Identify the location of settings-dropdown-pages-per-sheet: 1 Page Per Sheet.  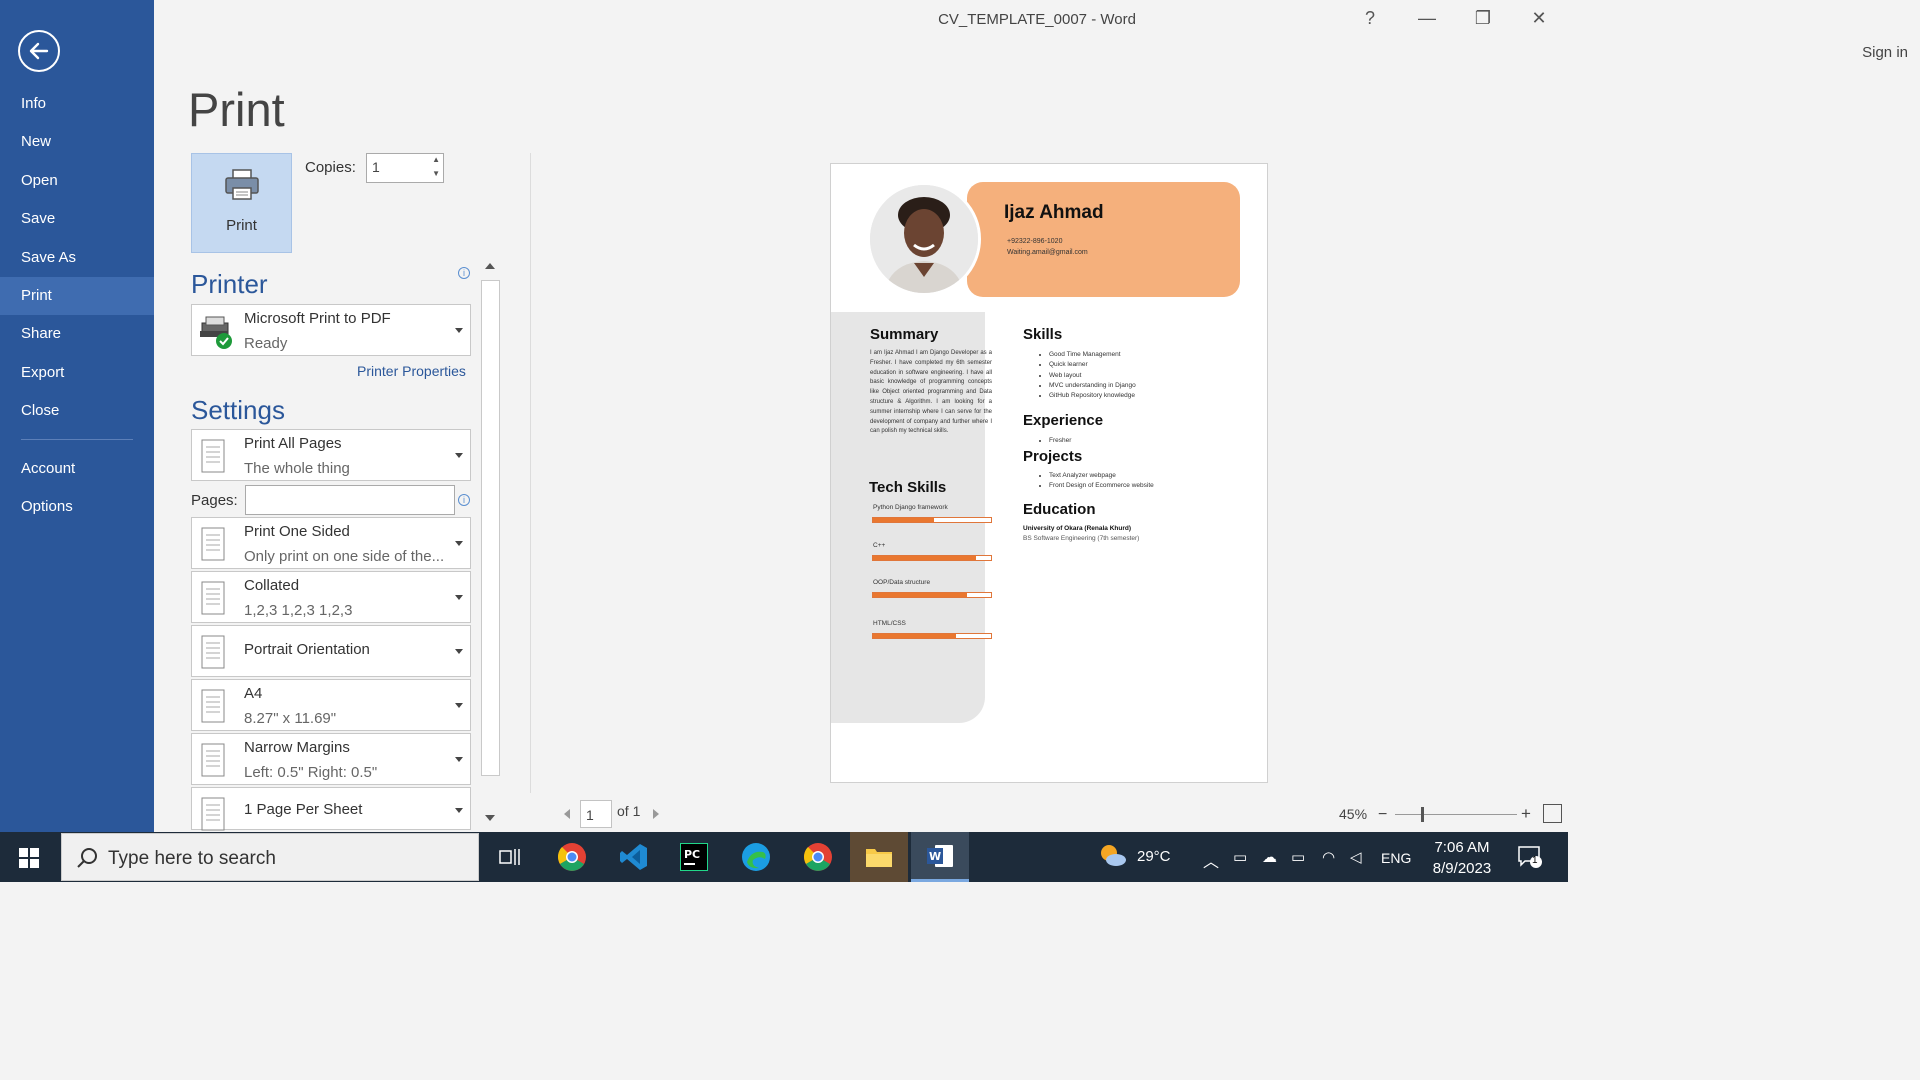
(331, 809).